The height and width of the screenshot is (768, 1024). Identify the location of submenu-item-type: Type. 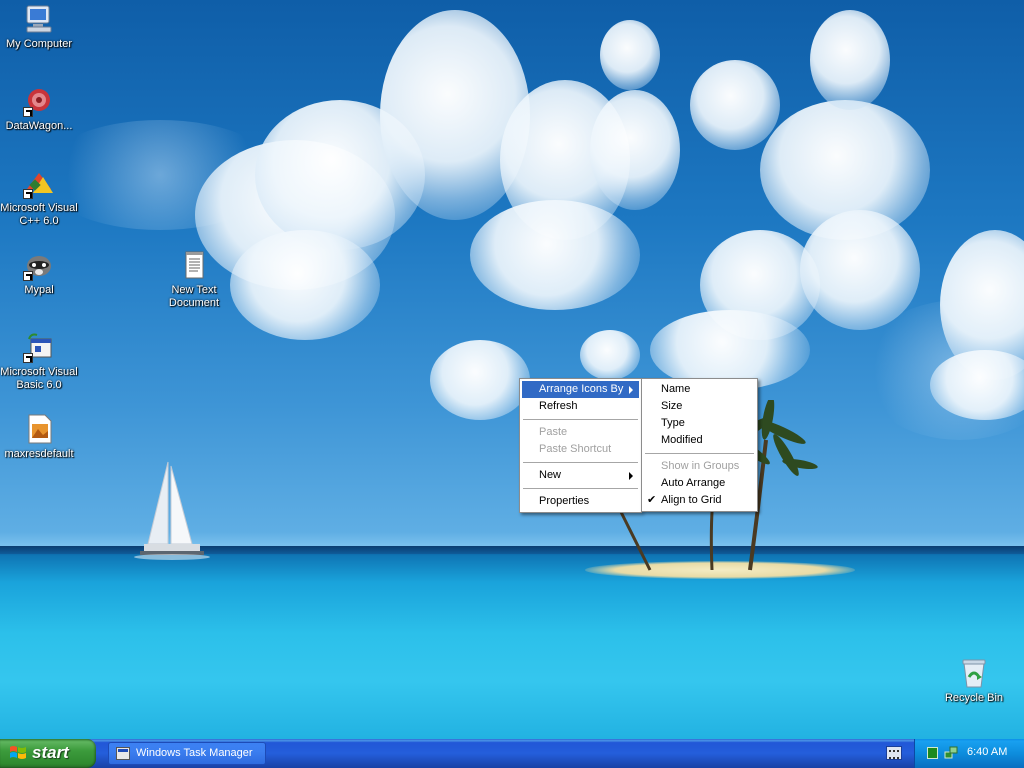
(699, 423).